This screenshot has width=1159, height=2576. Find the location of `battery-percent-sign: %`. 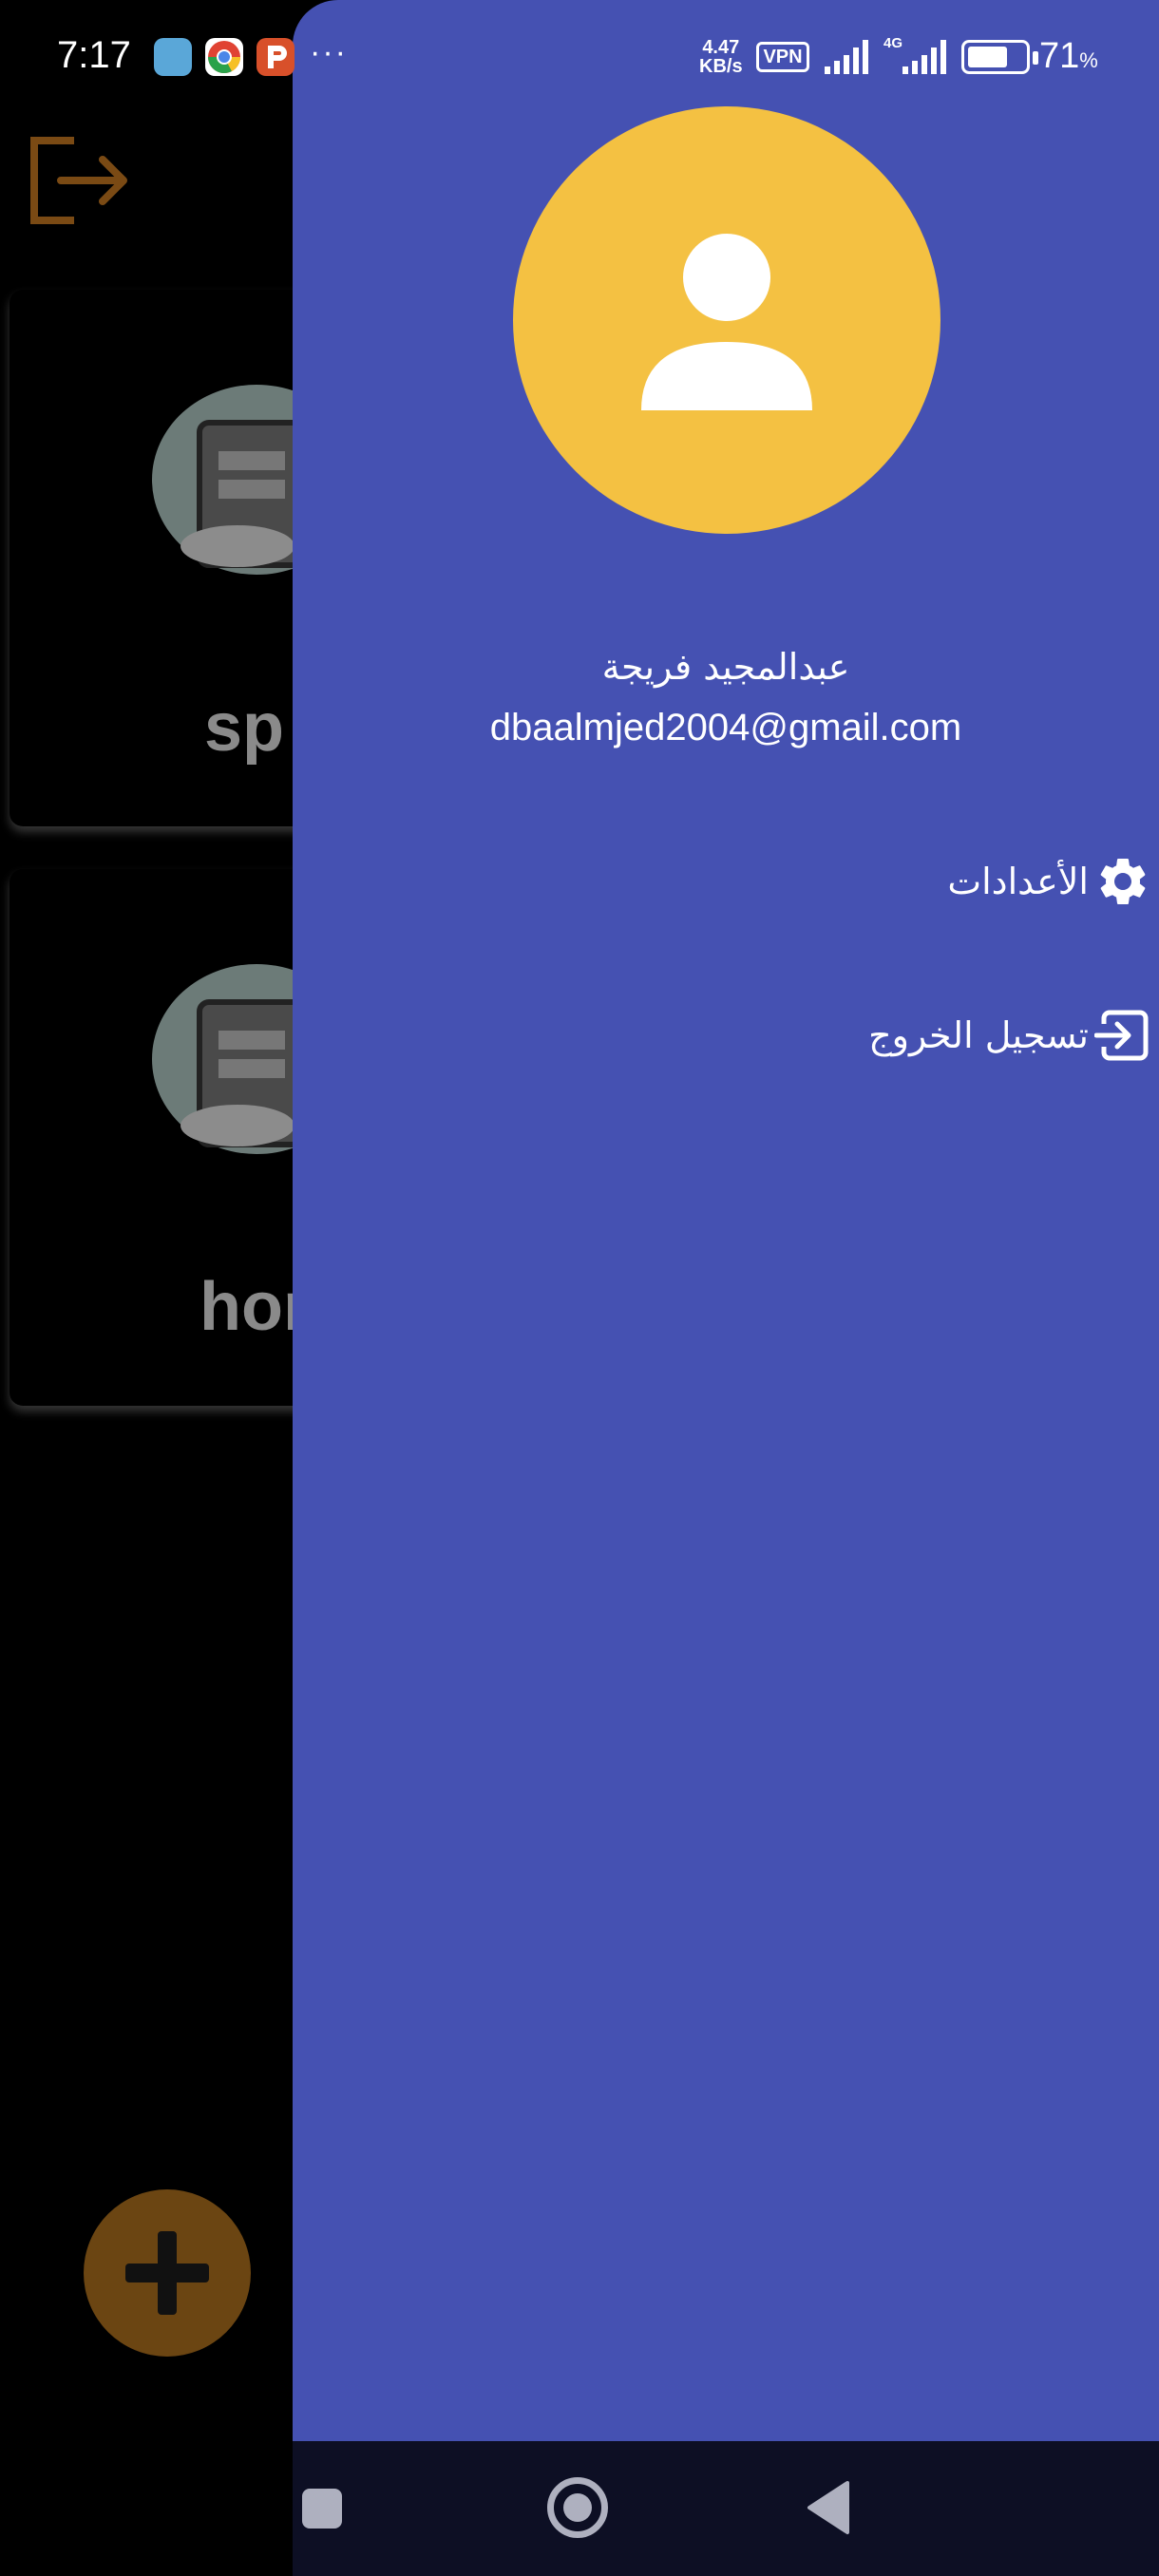

battery-percent-sign: % is located at coordinates (1088, 60).